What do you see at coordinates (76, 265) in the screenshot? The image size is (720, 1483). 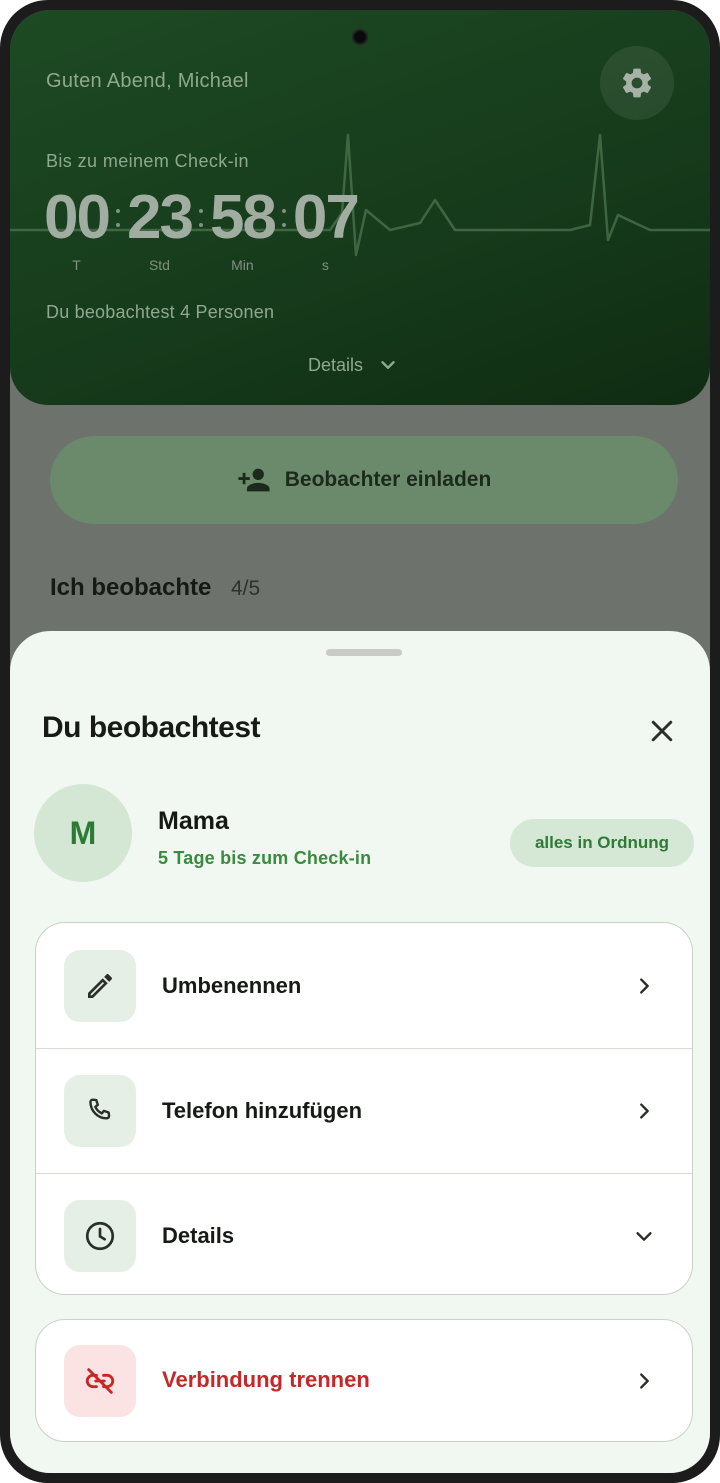 I see `countdown-days-unit: T` at bounding box center [76, 265].